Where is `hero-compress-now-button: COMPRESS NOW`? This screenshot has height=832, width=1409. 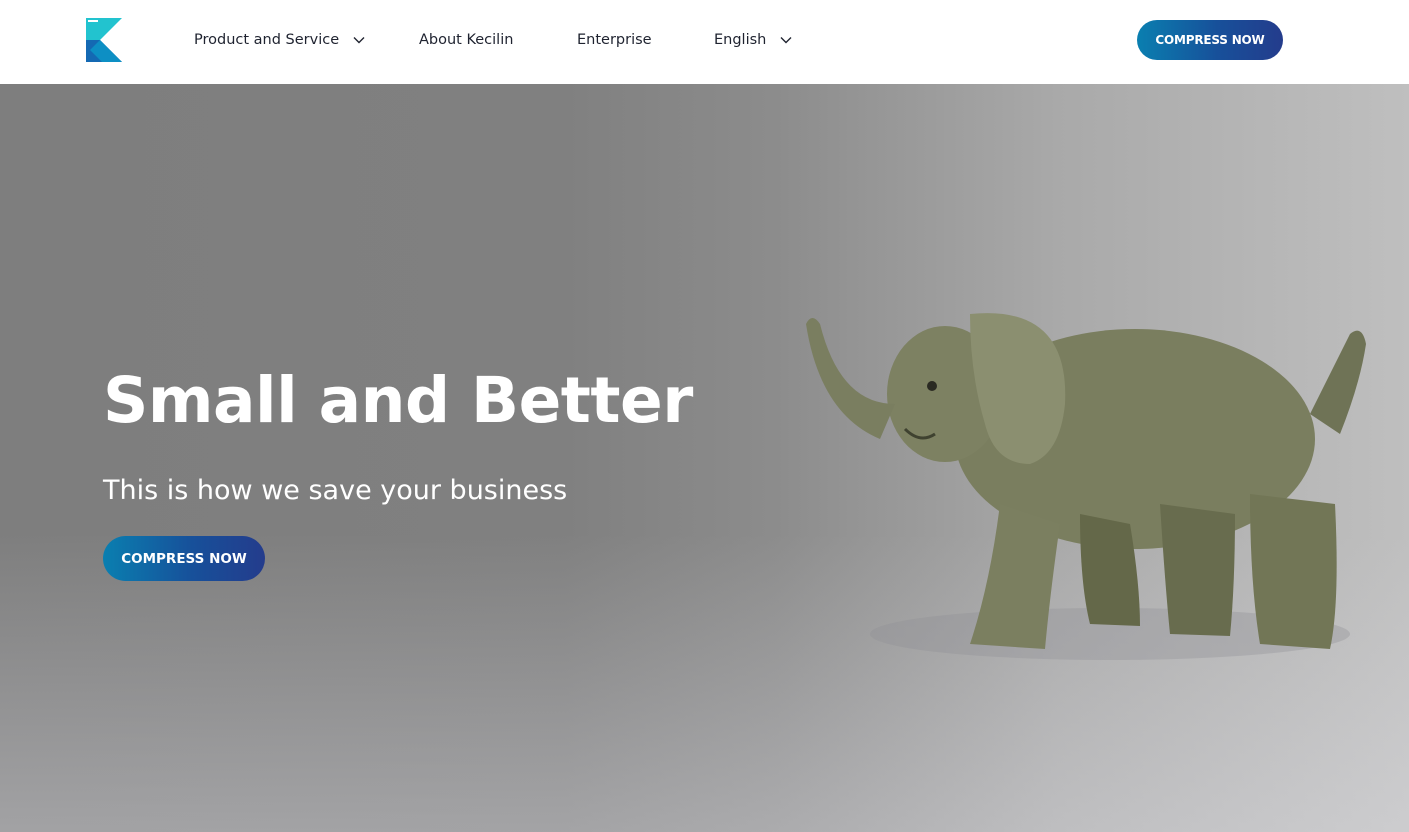 hero-compress-now-button: COMPRESS NOW is located at coordinates (184, 558).